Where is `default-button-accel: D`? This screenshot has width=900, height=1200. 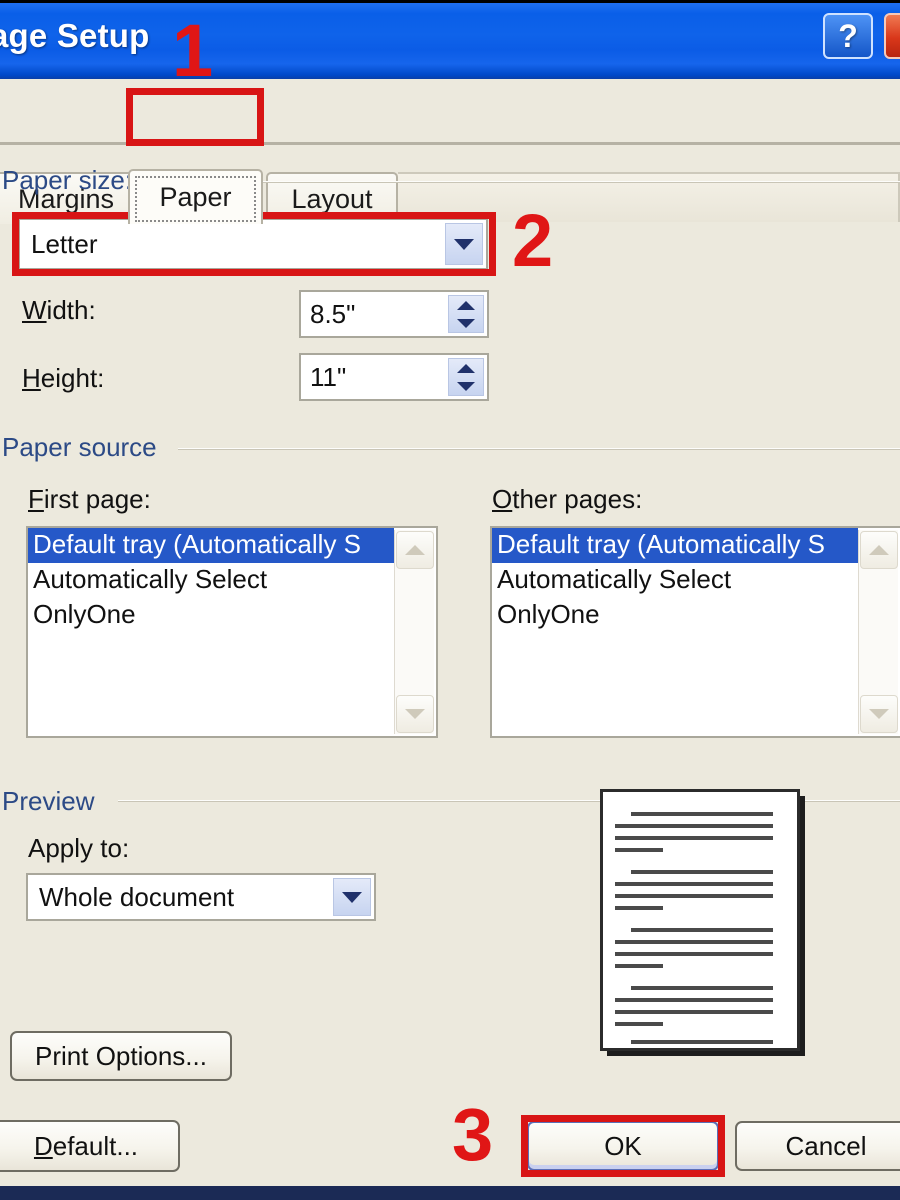 default-button-accel: D is located at coordinates (43, 1145).